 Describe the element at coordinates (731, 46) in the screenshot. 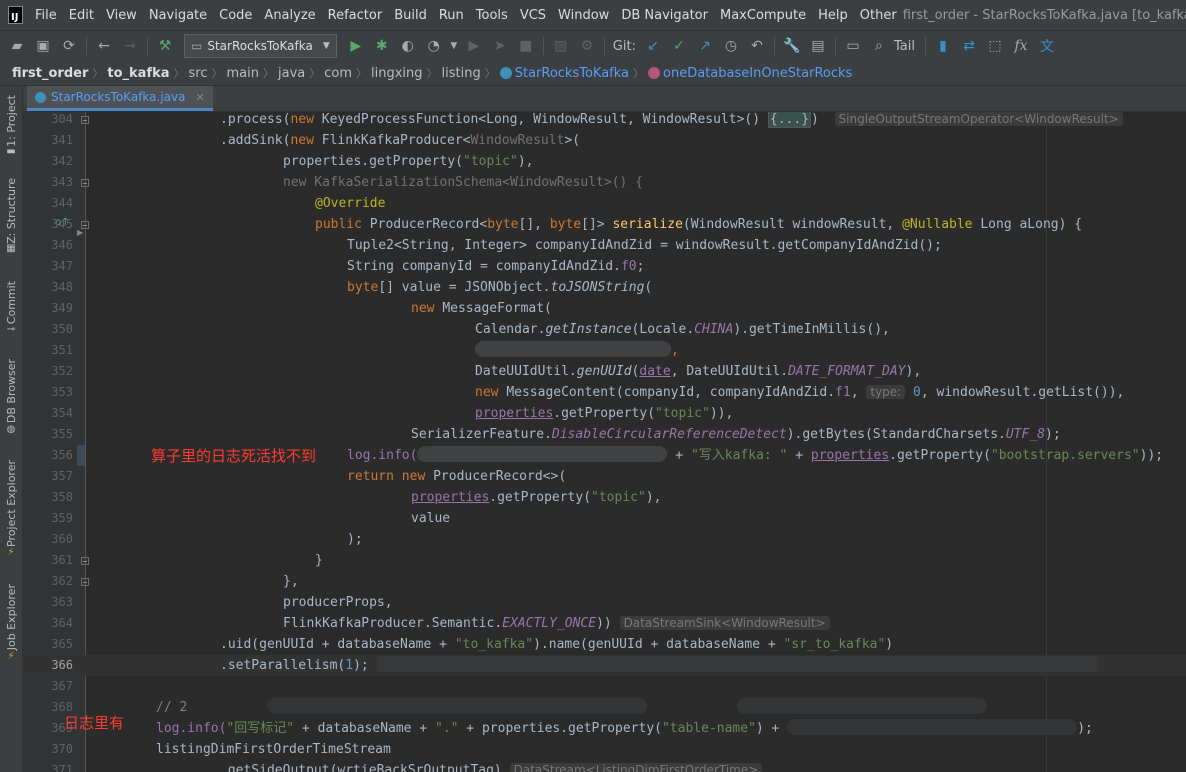

I see `history-clock-icon: ◷` at that location.